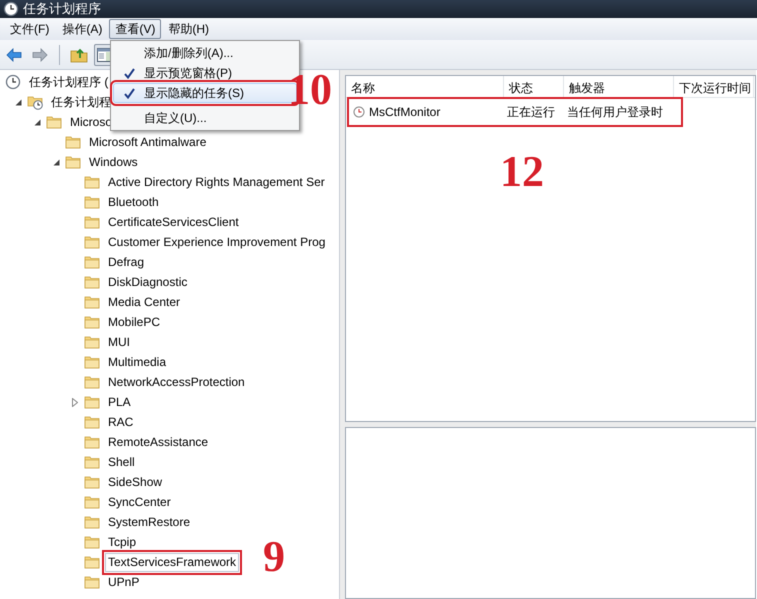 The width and height of the screenshot is (757, 599). I want to click on column-header: 状态, so click(534, 86).